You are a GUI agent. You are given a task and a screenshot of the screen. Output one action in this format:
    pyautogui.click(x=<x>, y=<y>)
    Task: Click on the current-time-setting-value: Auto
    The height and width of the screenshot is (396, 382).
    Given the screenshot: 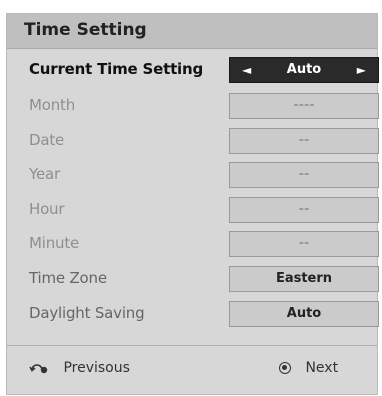 What is the action you would take?
    pyautogui.click(x=304, y=69)
    